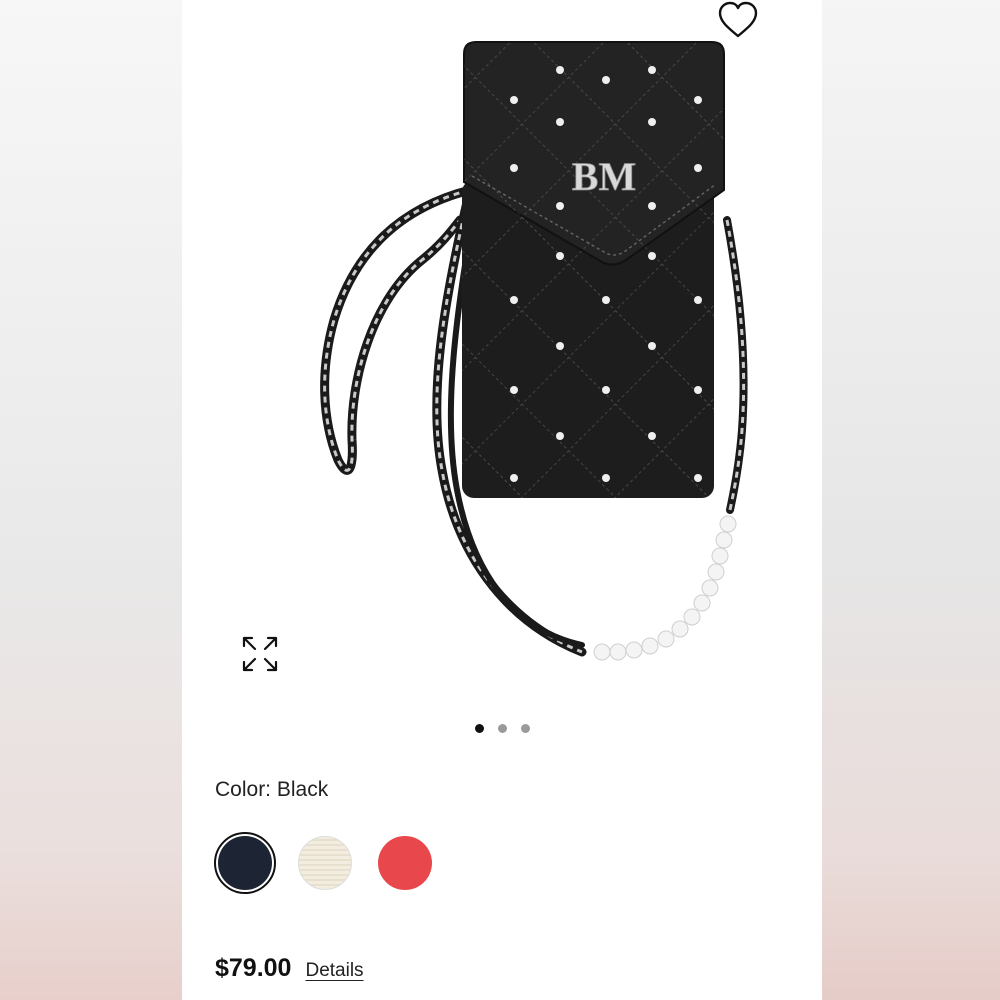 The width and height of the screenshot is (1000, 1000). I want to click on swatch-cream, so click(325, 863).